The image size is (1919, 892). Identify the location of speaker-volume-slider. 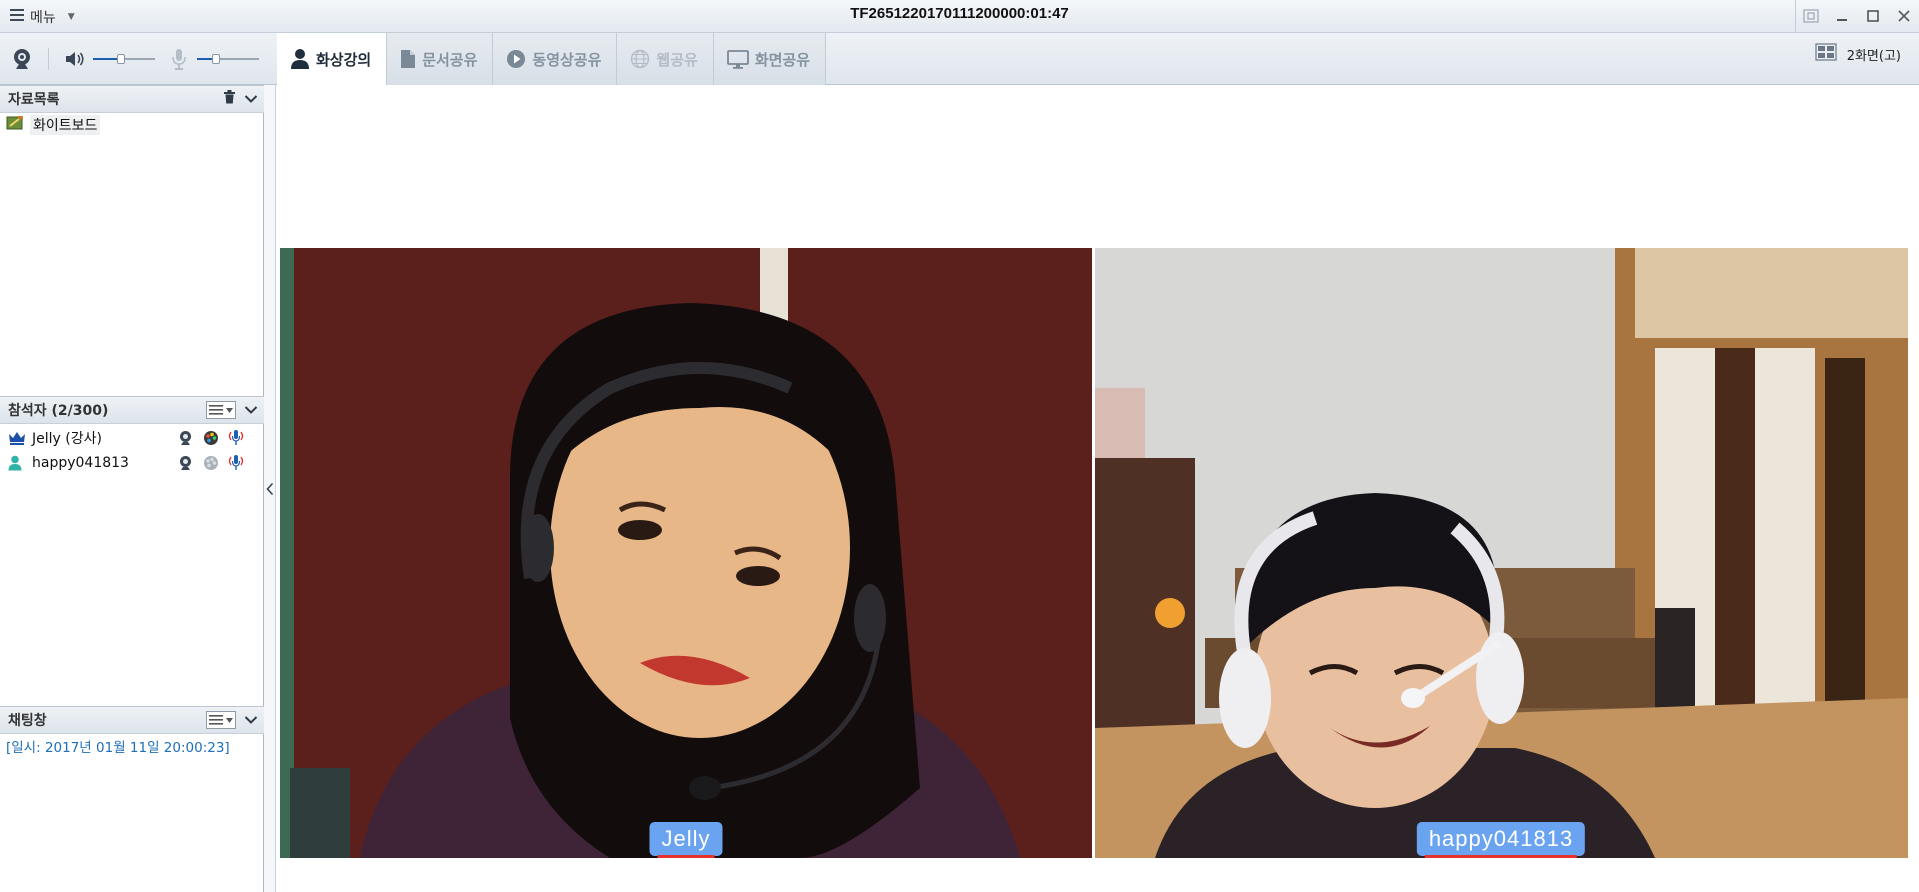
(124, 59).